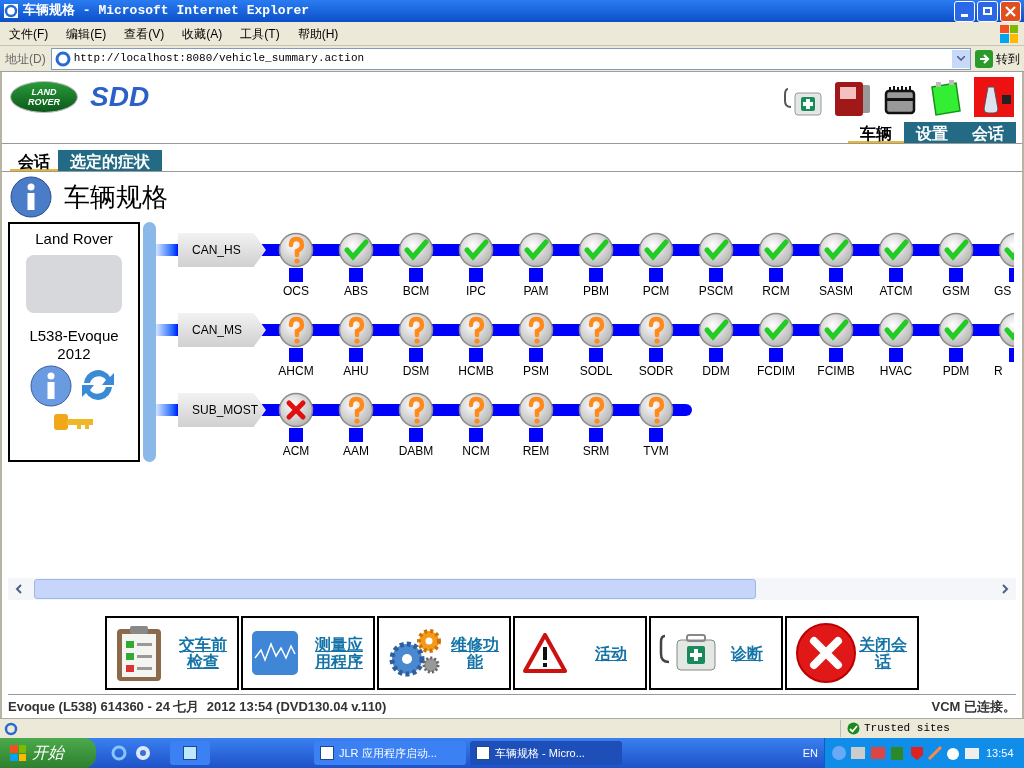 The width and height of the screenshot is (1024, 768). What do you see at coordinates (416, 370) in the screenshot?
I see `module-label: DSM` at bounding box center [416, 370].